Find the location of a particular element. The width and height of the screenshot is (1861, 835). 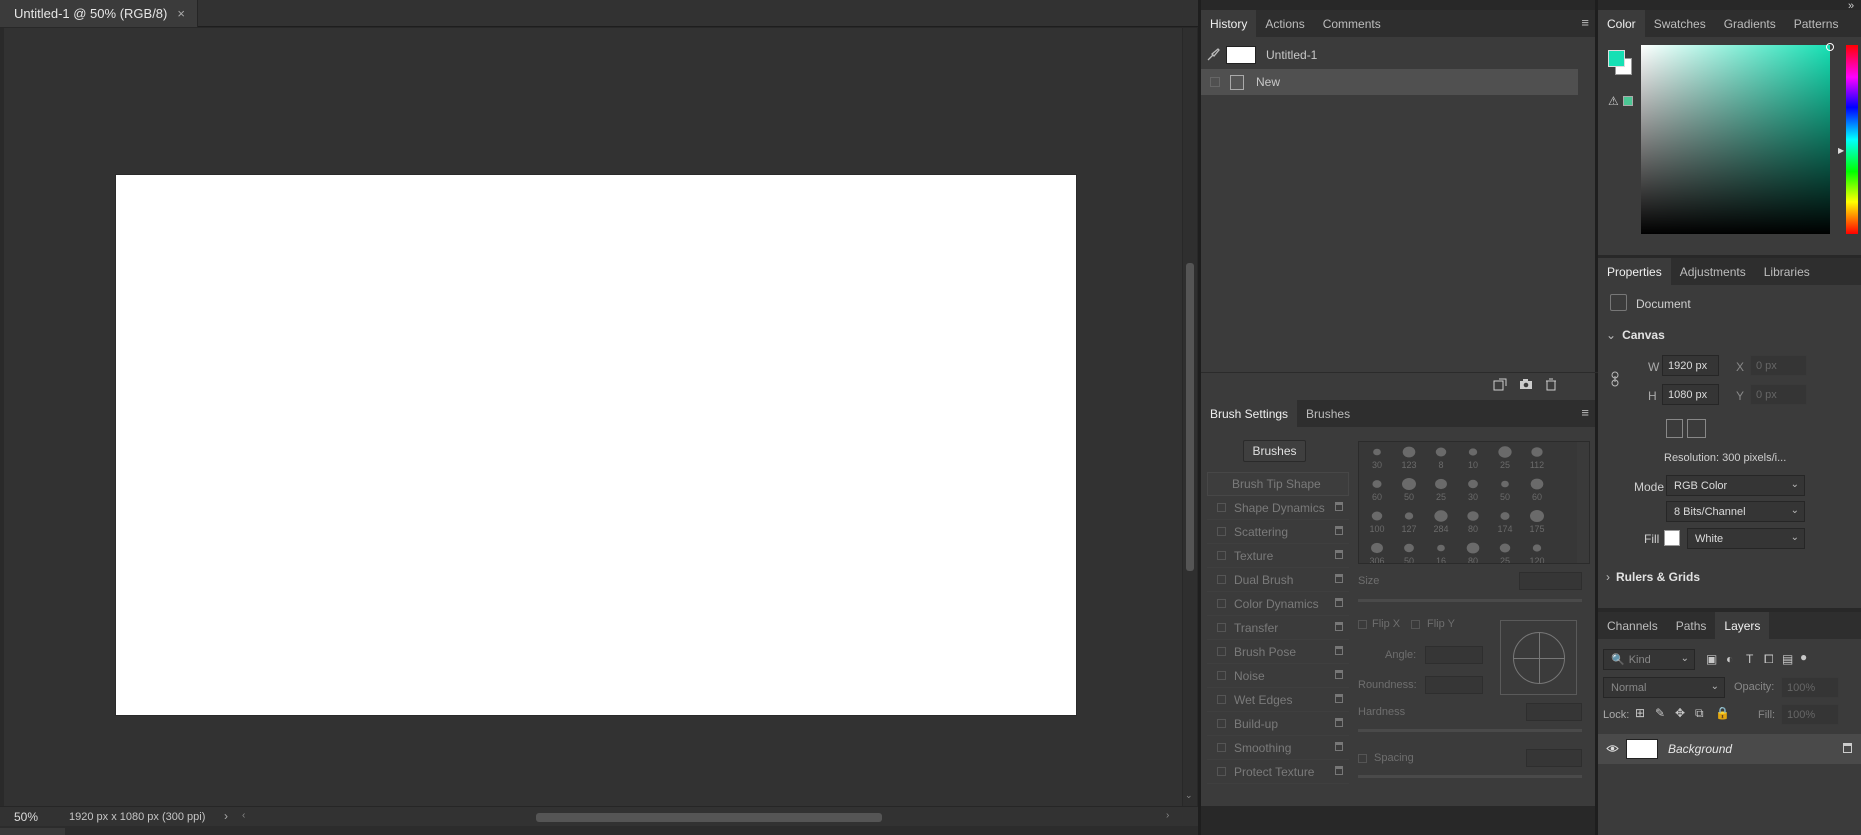

flip-y-checkbox is located at coordinates (1415, 624).